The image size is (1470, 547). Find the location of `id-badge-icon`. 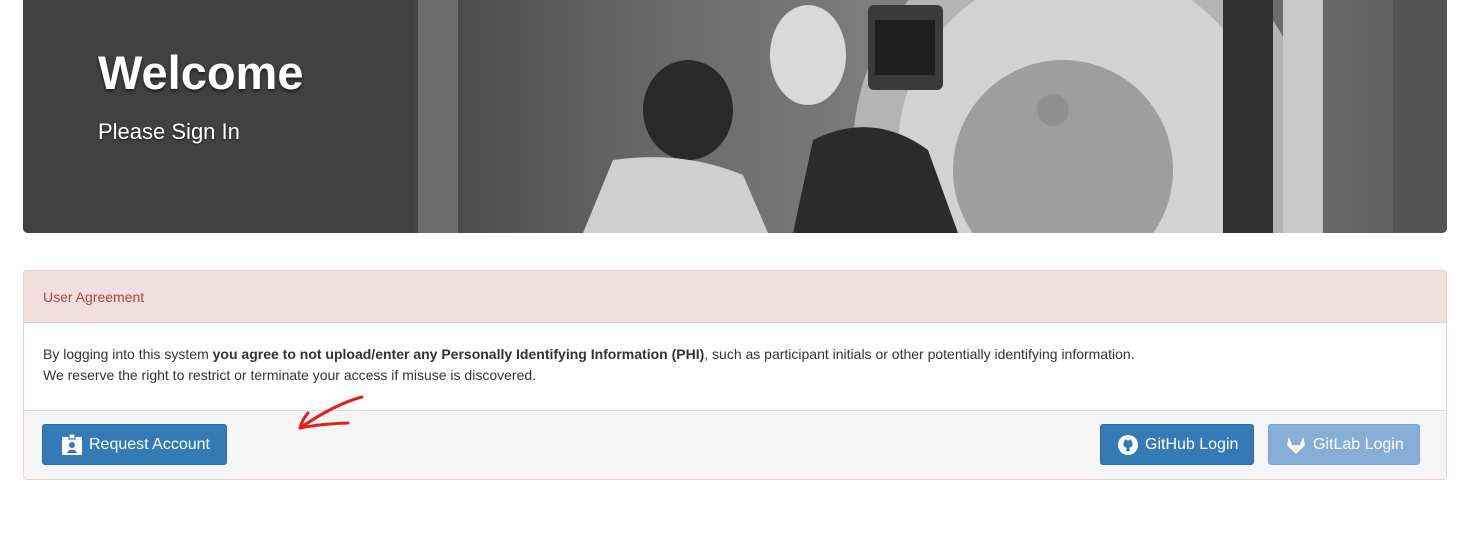

id-badge-icon is located at coordinates (72, 444).